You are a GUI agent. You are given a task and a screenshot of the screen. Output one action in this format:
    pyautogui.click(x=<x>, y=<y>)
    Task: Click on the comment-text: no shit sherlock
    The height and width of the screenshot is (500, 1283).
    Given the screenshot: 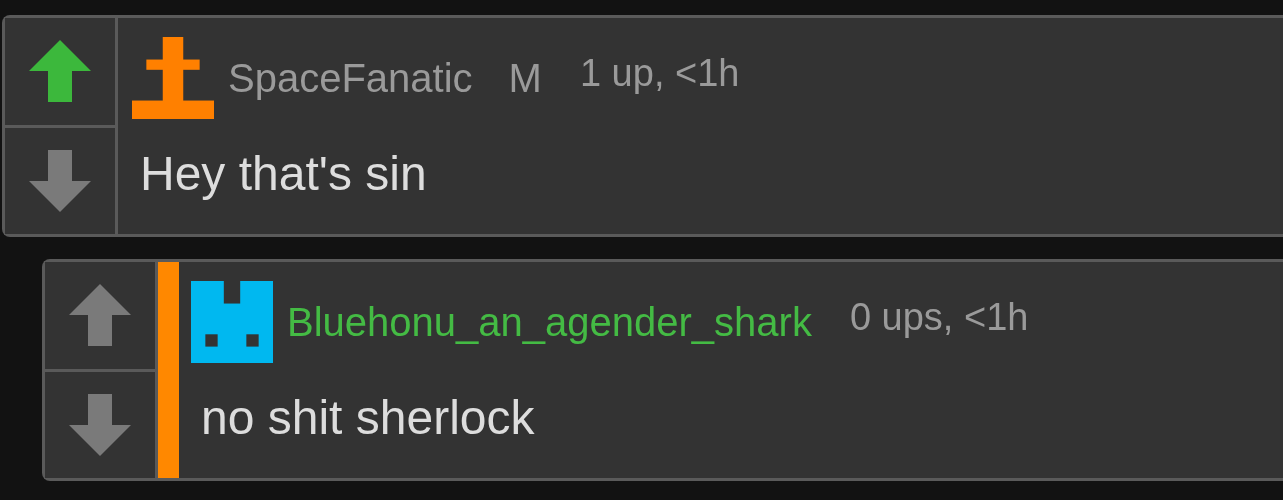 What is the action you would take?
    pyautogui.click(x=368, y=417)
    